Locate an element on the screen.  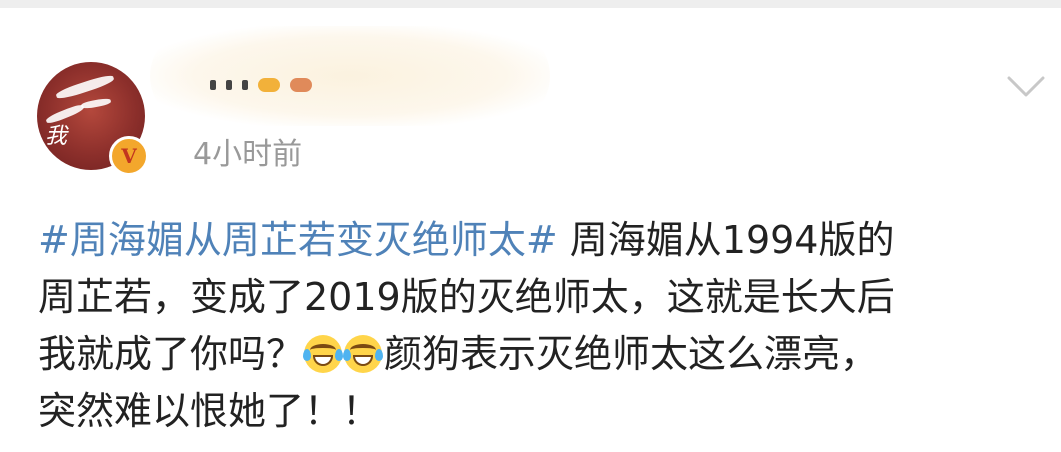
avatar-logo-text: 我 is located at coordinates (57, 136).